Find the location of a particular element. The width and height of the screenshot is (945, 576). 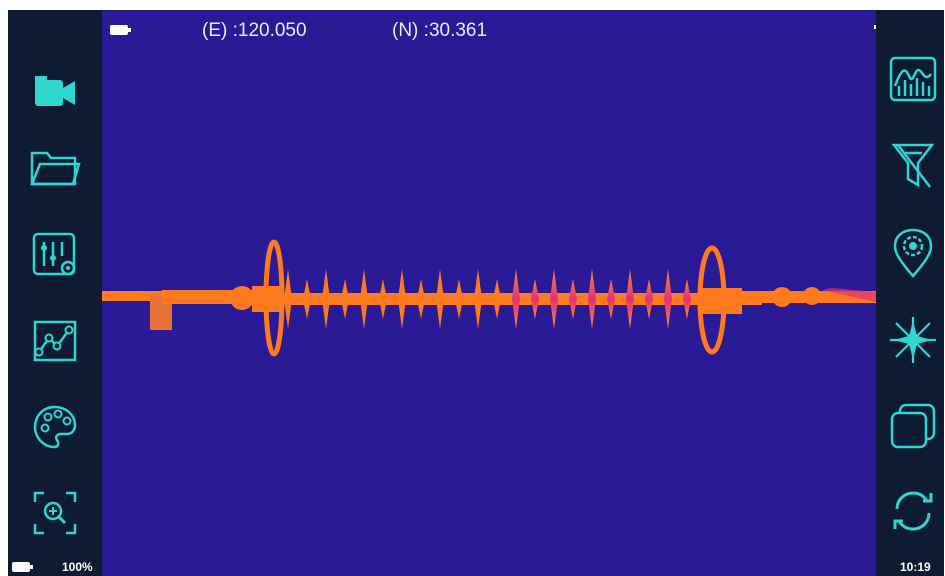

northing-readout: (N) :30.361 is located at coordinates (439, 31).